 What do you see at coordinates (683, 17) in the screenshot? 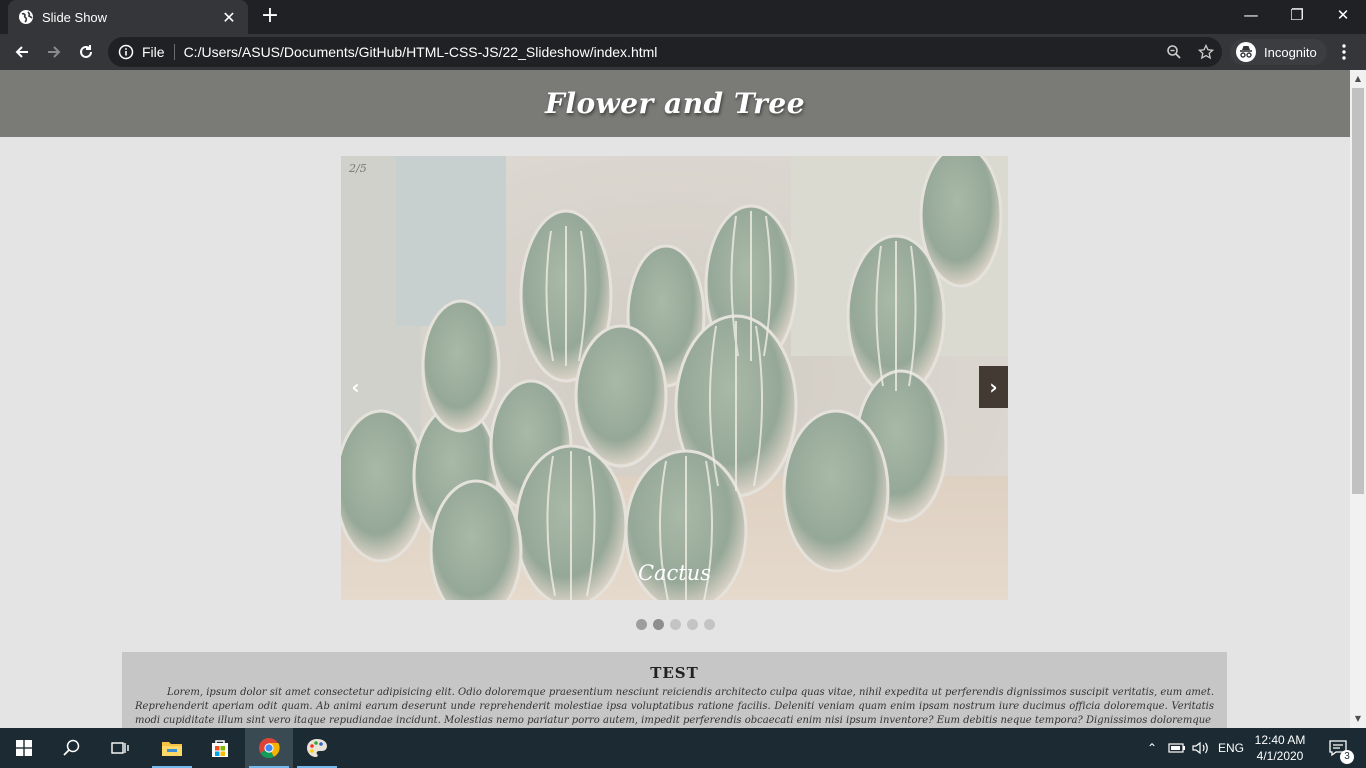
I see `browser-titlebar: Slide Show ✕ + — ❐ ✕` at bounding box center [683, 17].